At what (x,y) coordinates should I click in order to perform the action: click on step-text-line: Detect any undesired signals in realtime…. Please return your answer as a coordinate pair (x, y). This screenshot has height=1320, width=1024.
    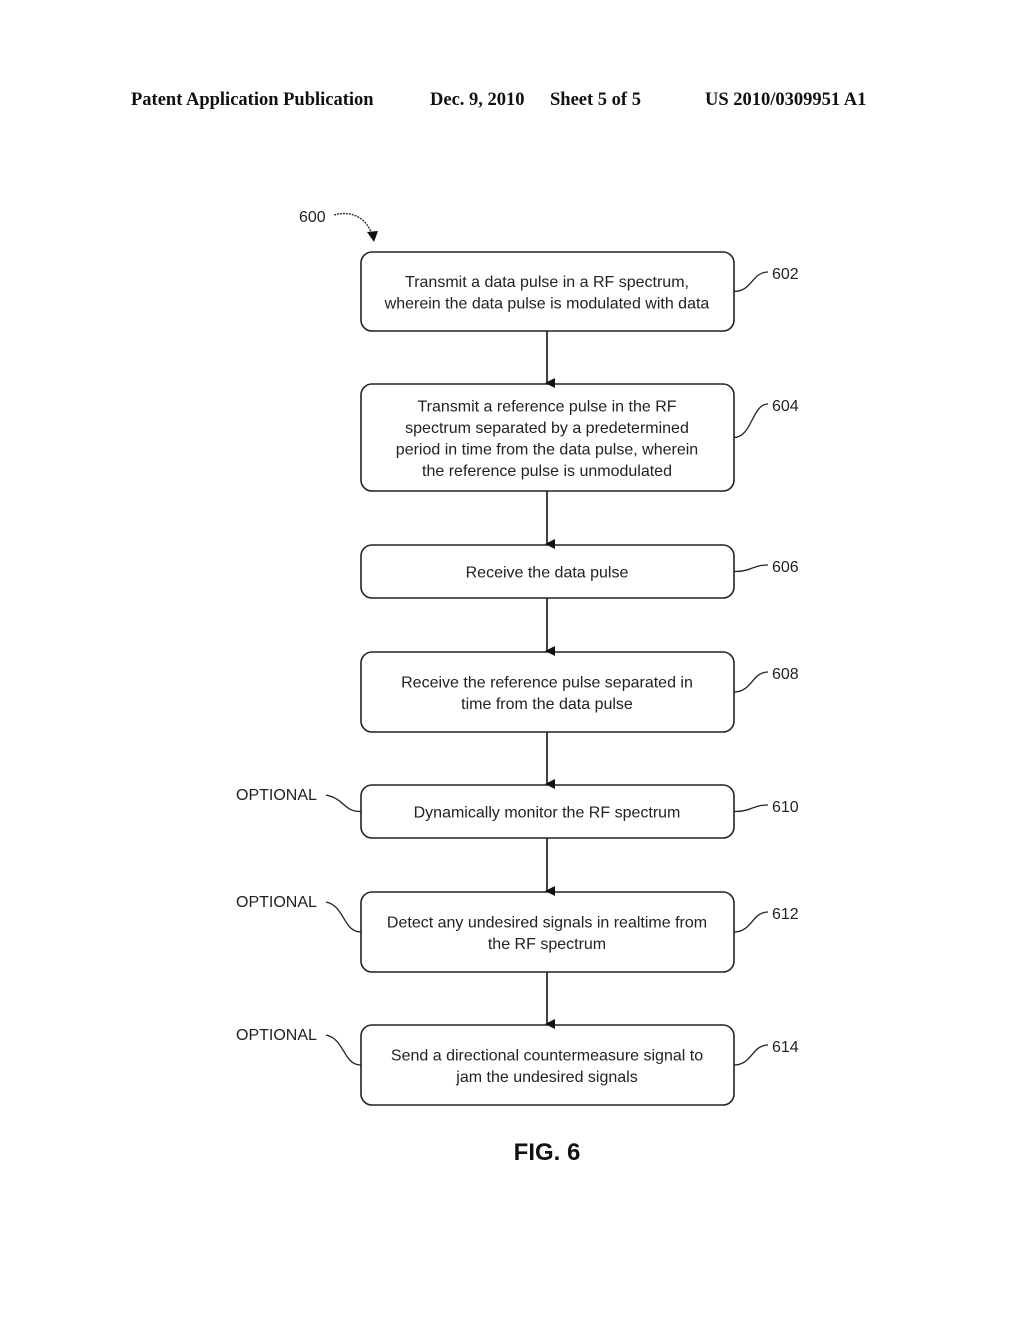
    Looking at the image, I should click on (547, 922).